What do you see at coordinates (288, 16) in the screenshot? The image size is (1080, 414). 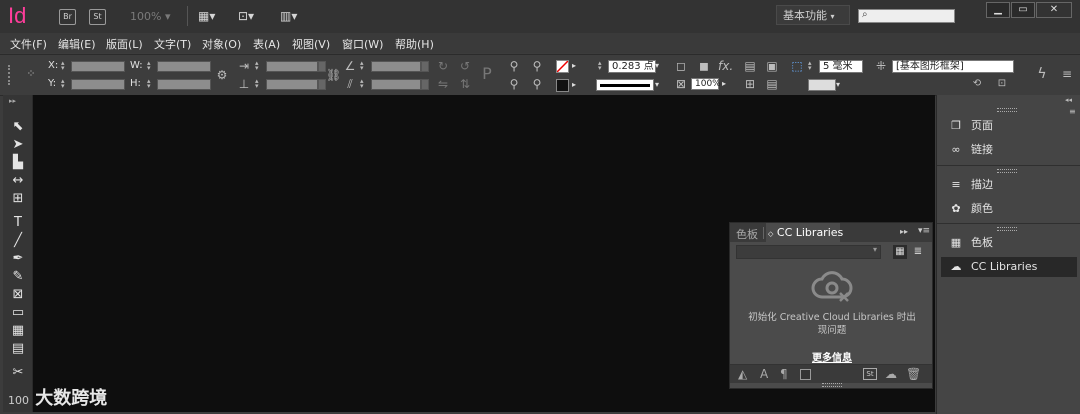 I see `arrange-documents-icon: ▥▾` at bounding box center [288, 16].